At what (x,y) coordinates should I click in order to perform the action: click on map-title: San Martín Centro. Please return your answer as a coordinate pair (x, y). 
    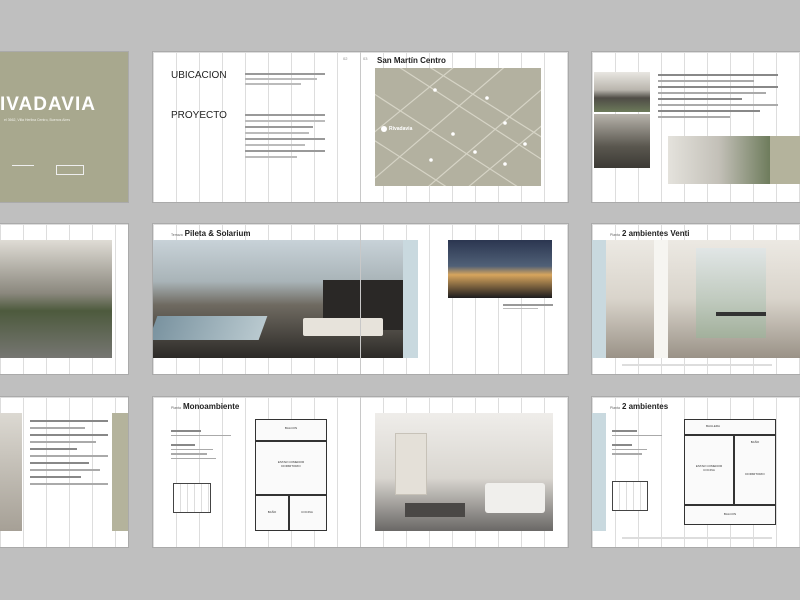
    Looking at the image, I should click on (411, 60).